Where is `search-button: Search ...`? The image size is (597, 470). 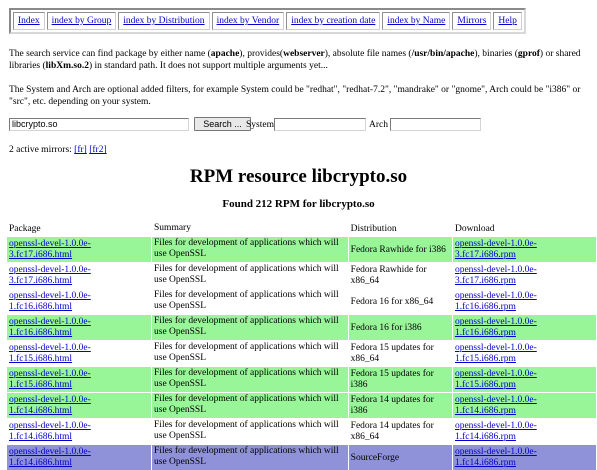
search-button: Search ... is located at coordinates (222, 124).